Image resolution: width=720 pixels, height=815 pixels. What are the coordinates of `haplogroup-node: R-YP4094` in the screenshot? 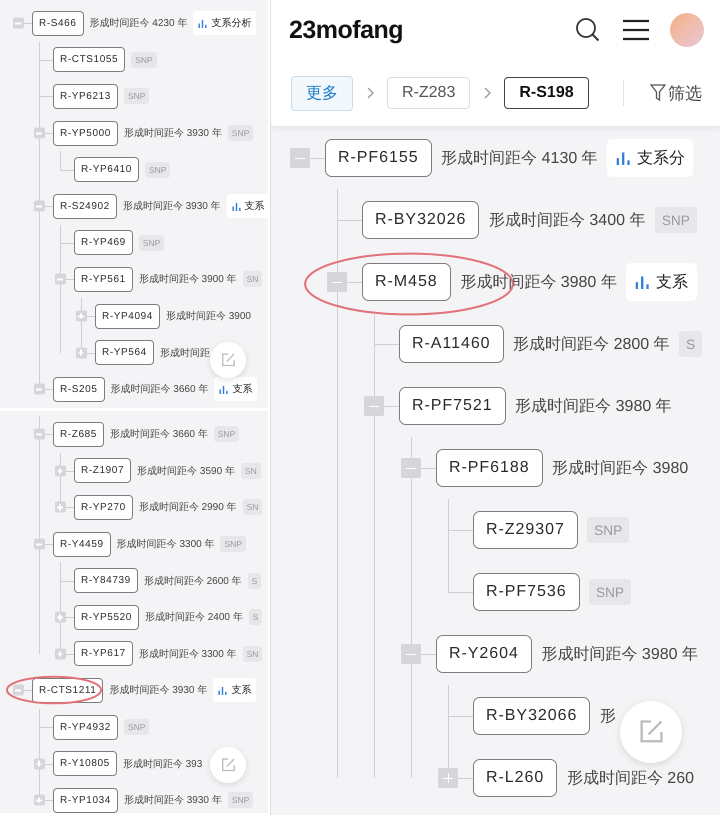 It's located at (127, 316).